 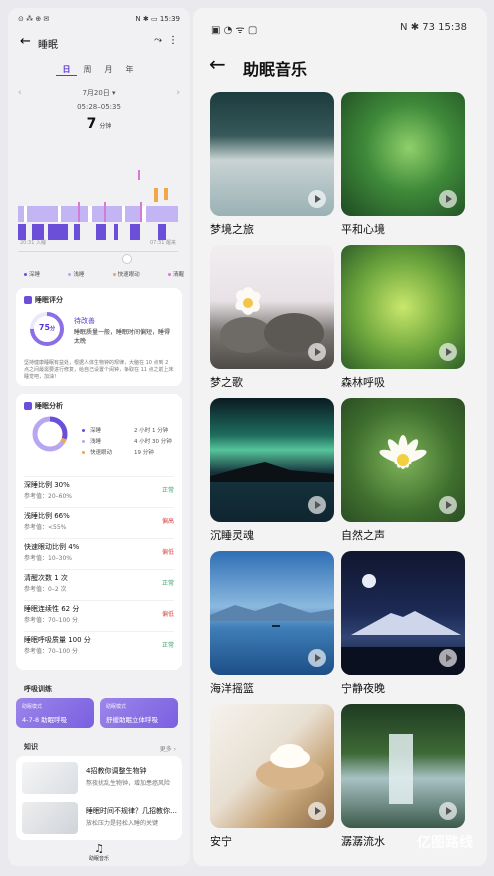 I want to click on stage-list: 深睡 2 小时 1 分钟 浅睡 4 小时 30 分钟 快速眼动 19 分钟, so click(x=130, y=442).